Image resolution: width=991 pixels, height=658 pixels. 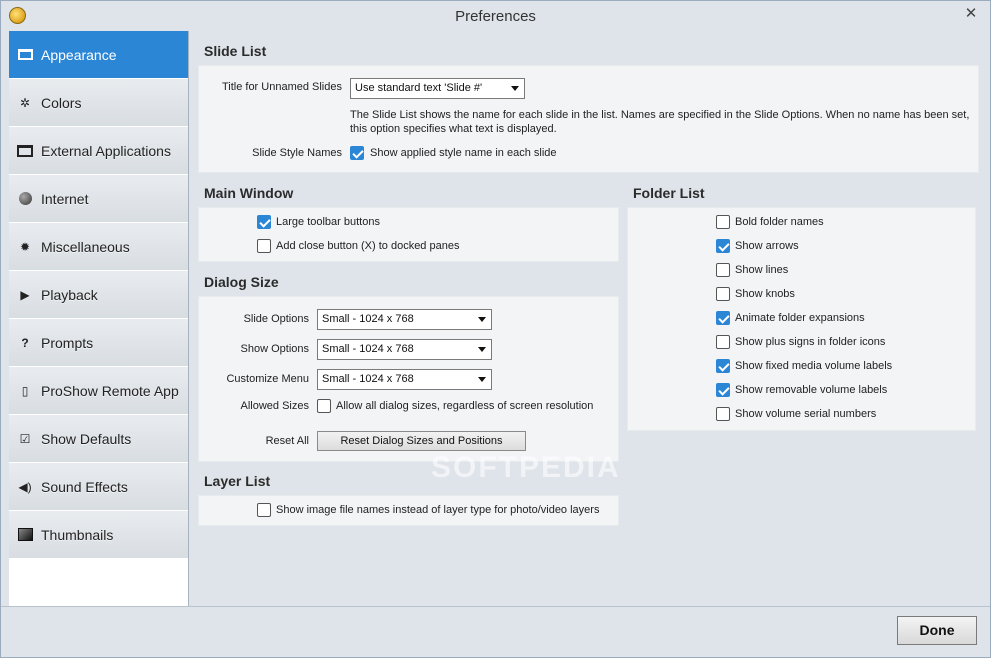 I want to click on close-button-label: Add close button (X) to docked panes, so click(x=368, y=246).